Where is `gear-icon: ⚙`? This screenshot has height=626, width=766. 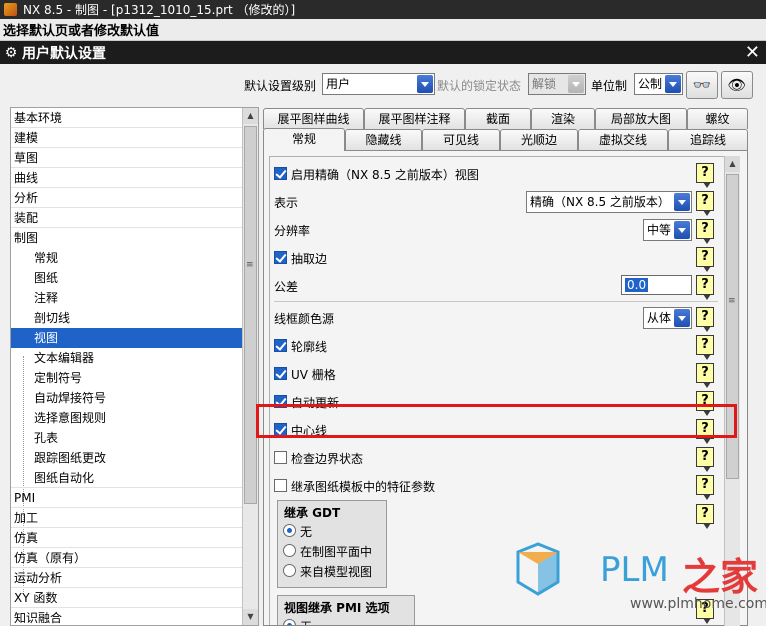
gear-icon: ⚙ is located at coordinates (11, 52).